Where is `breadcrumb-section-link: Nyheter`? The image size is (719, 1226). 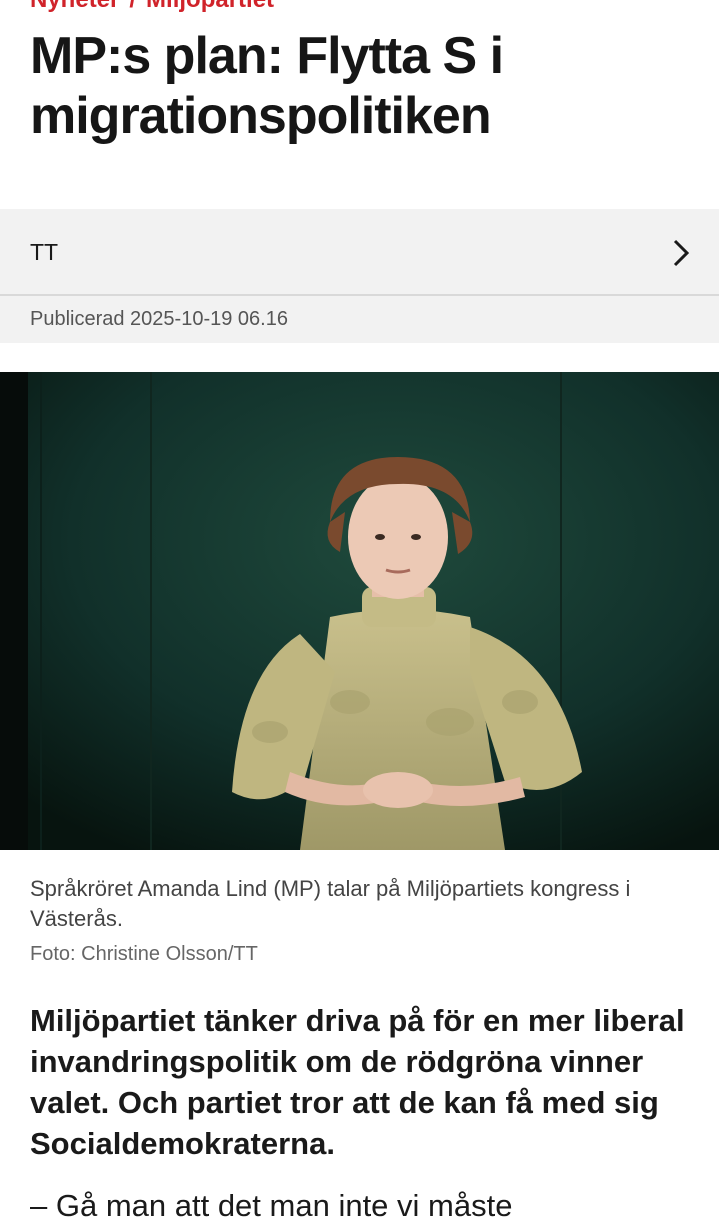
breadcrumb-section-link: Nyheter is located at coordinates (74, 6).